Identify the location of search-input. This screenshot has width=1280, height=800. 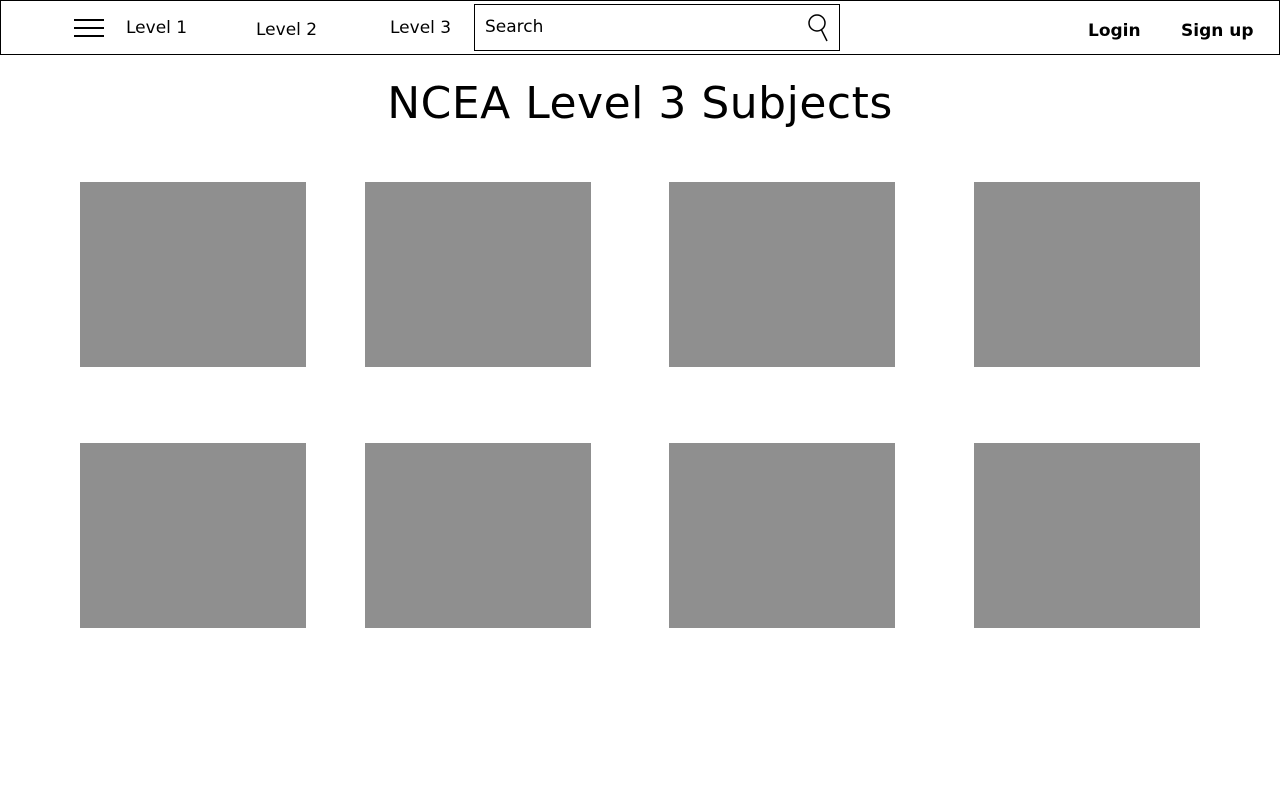
(640, 27).